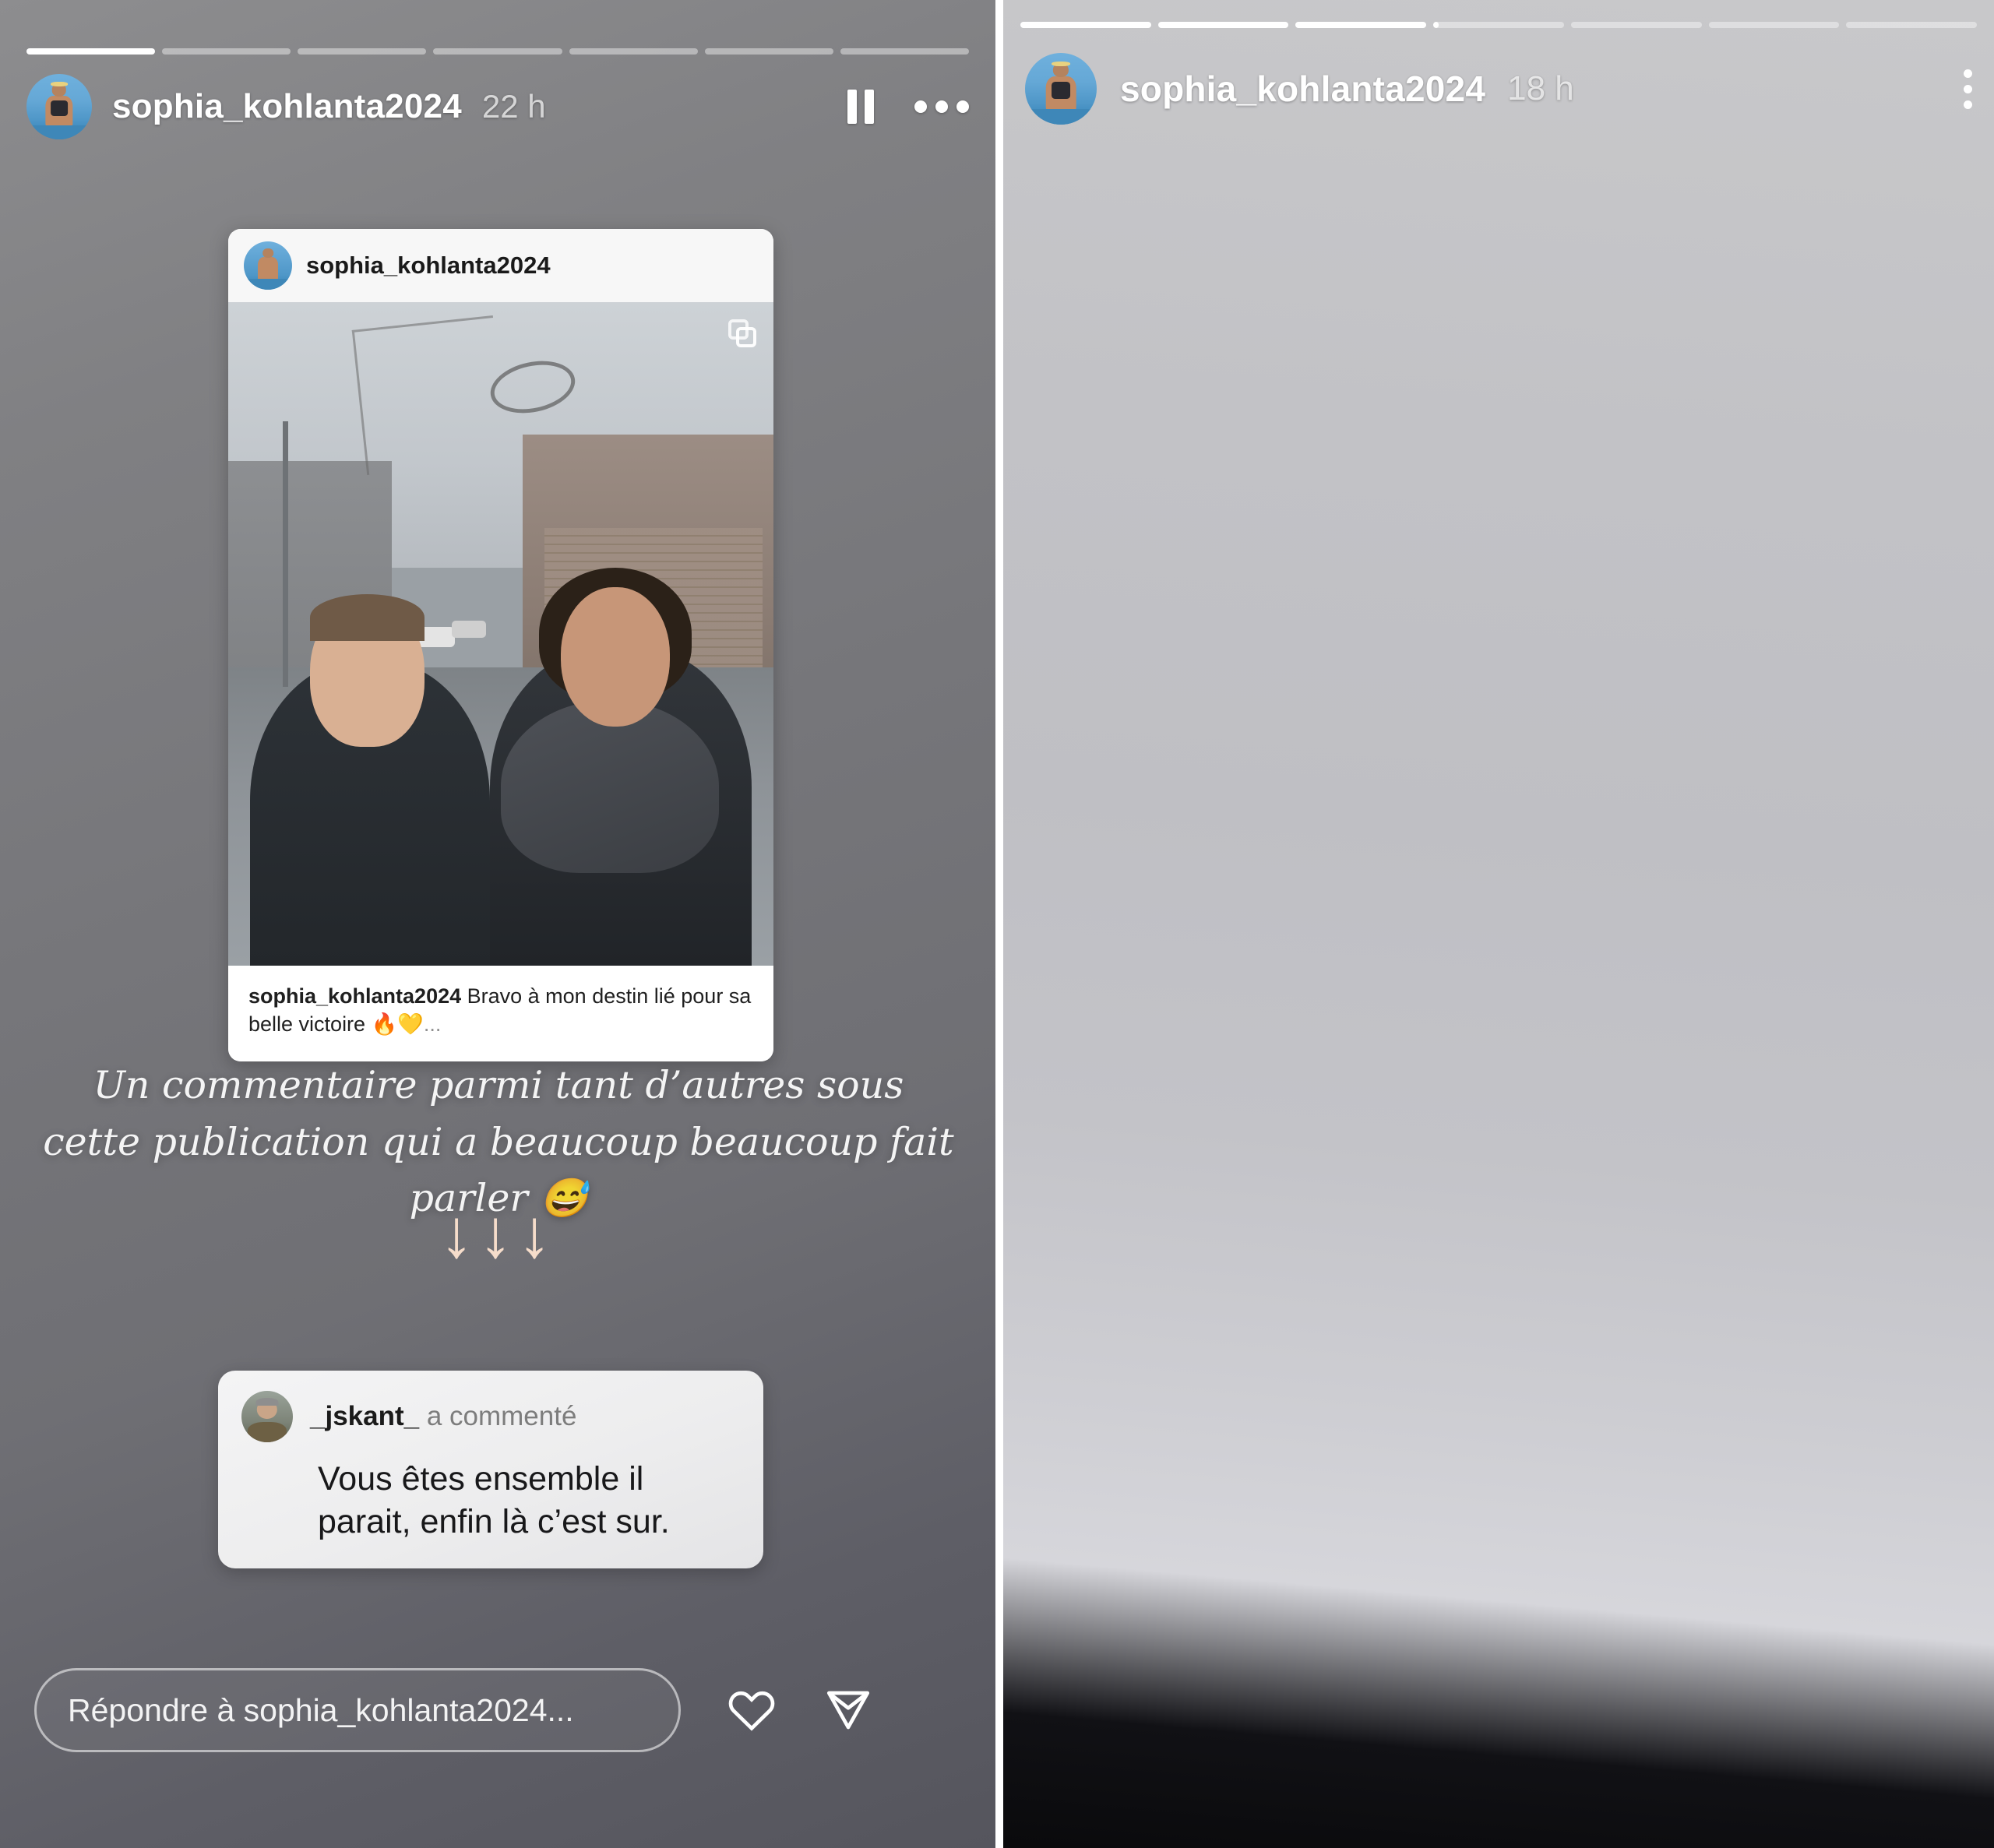 This screenshot has height=1848, width=1994. What do you see at coordinates (497, 1233) in the screenshot?
I see `down-arrows-icon: ↓↓↓` at bounding box center [497, 1233].